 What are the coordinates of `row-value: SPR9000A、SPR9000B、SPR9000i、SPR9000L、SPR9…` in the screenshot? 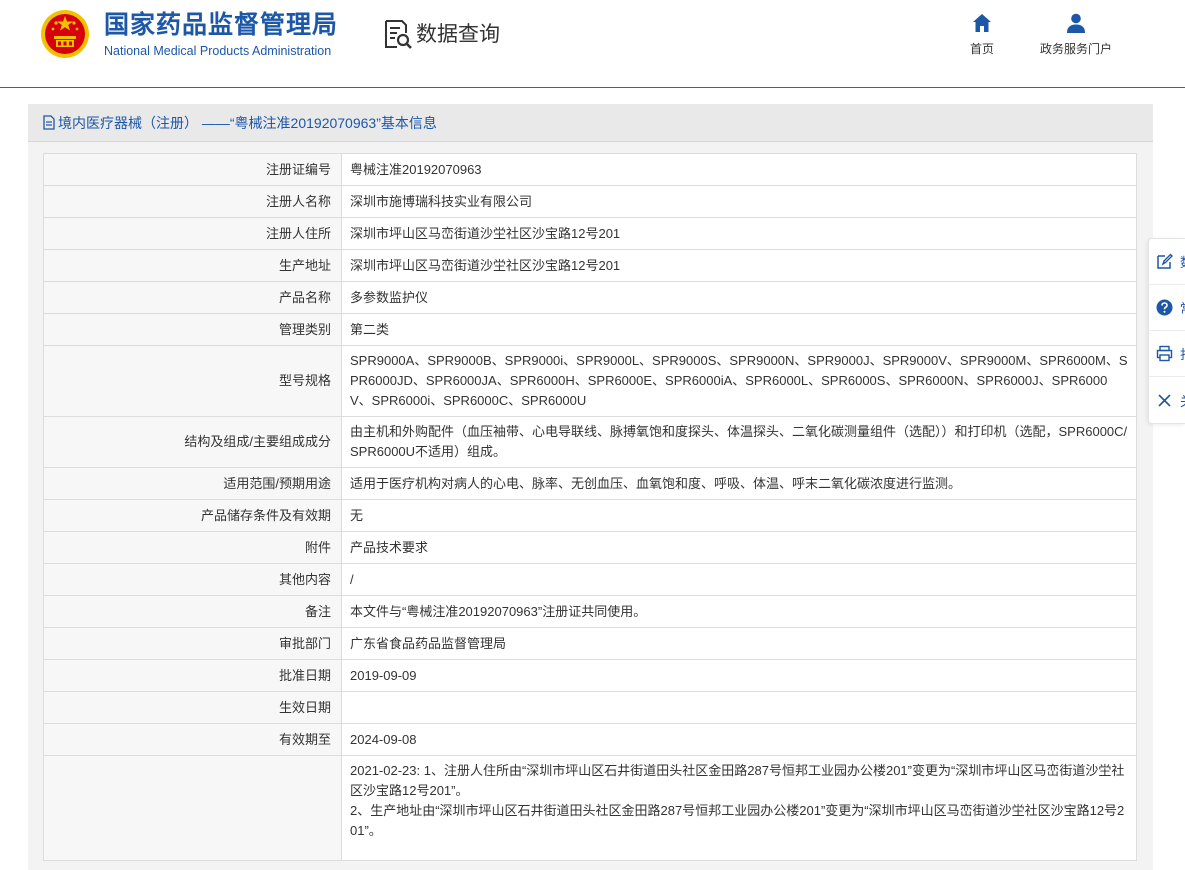 It's located at (739, 381).